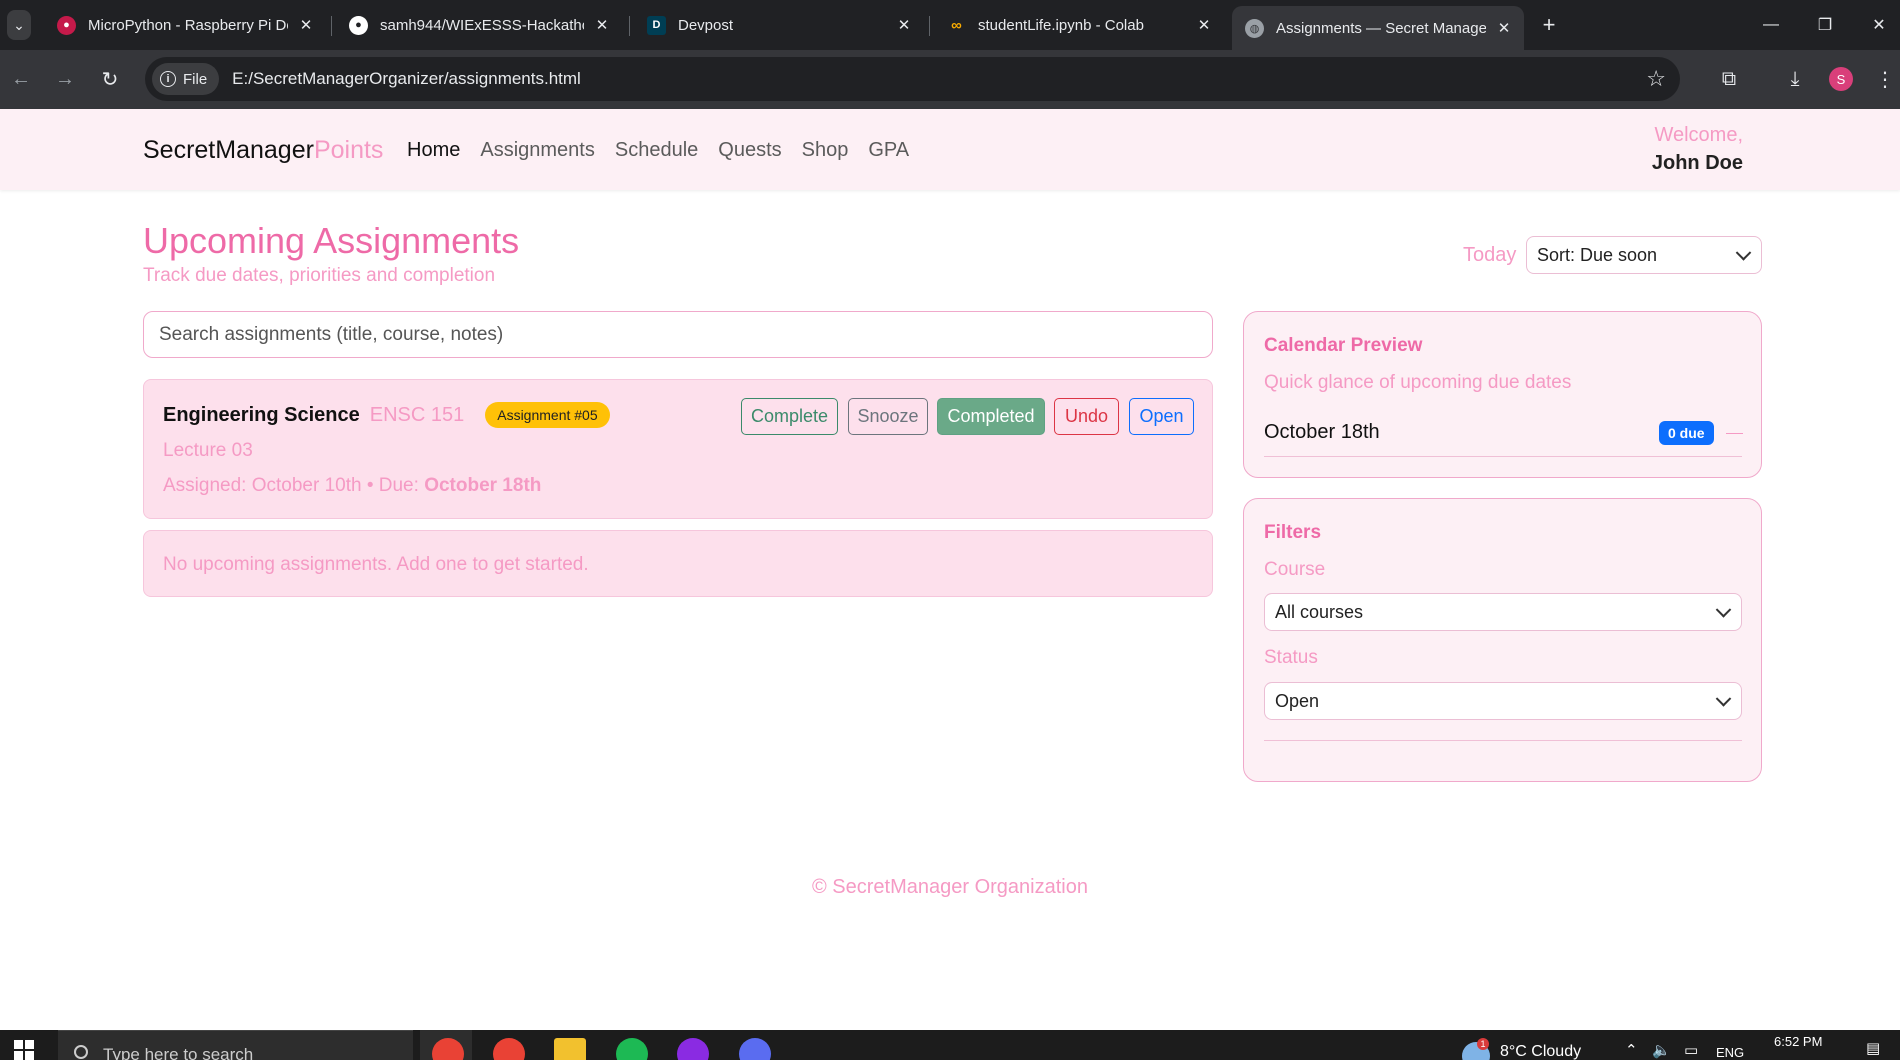 The image size is (1900, 1060). Describe the element at coordinates (1697, 163) in the screenshot. I see `welcome-user: John Doe` at that location.